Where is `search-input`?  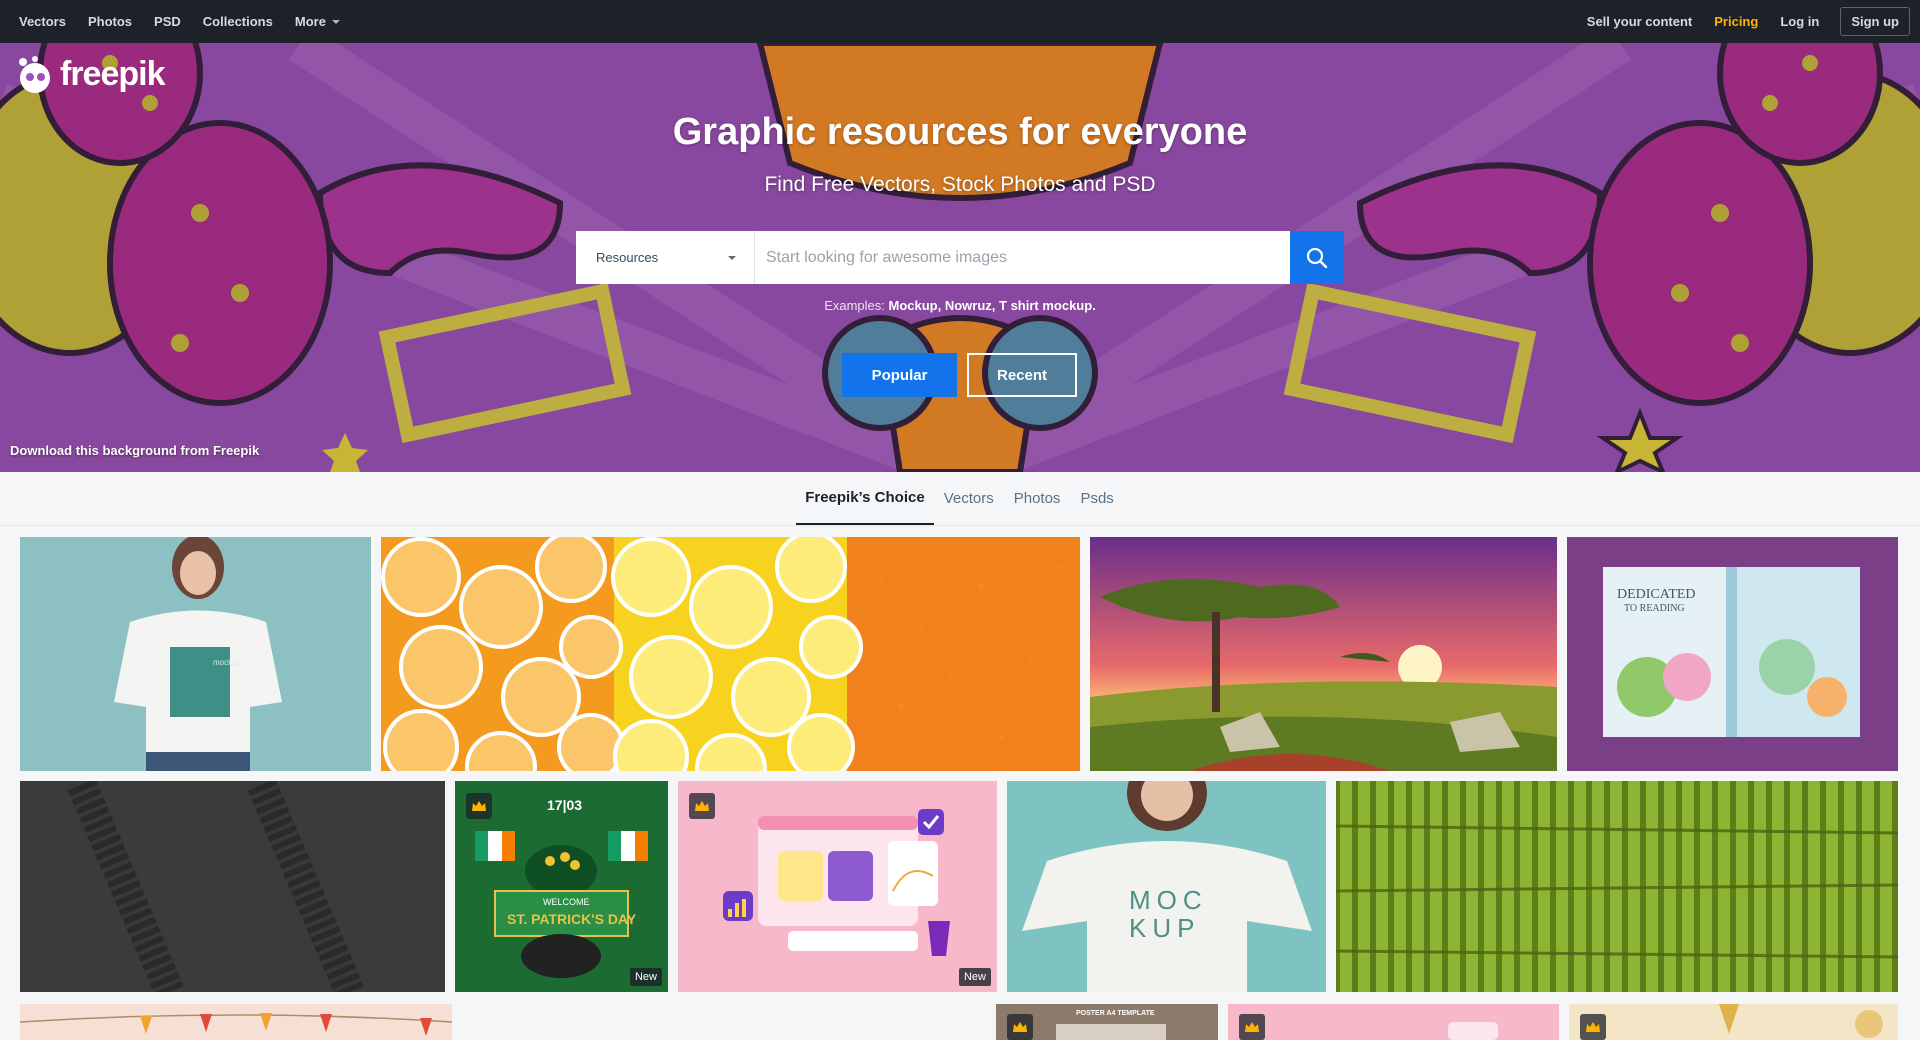
search-input is located at coordinates (1022, 257).